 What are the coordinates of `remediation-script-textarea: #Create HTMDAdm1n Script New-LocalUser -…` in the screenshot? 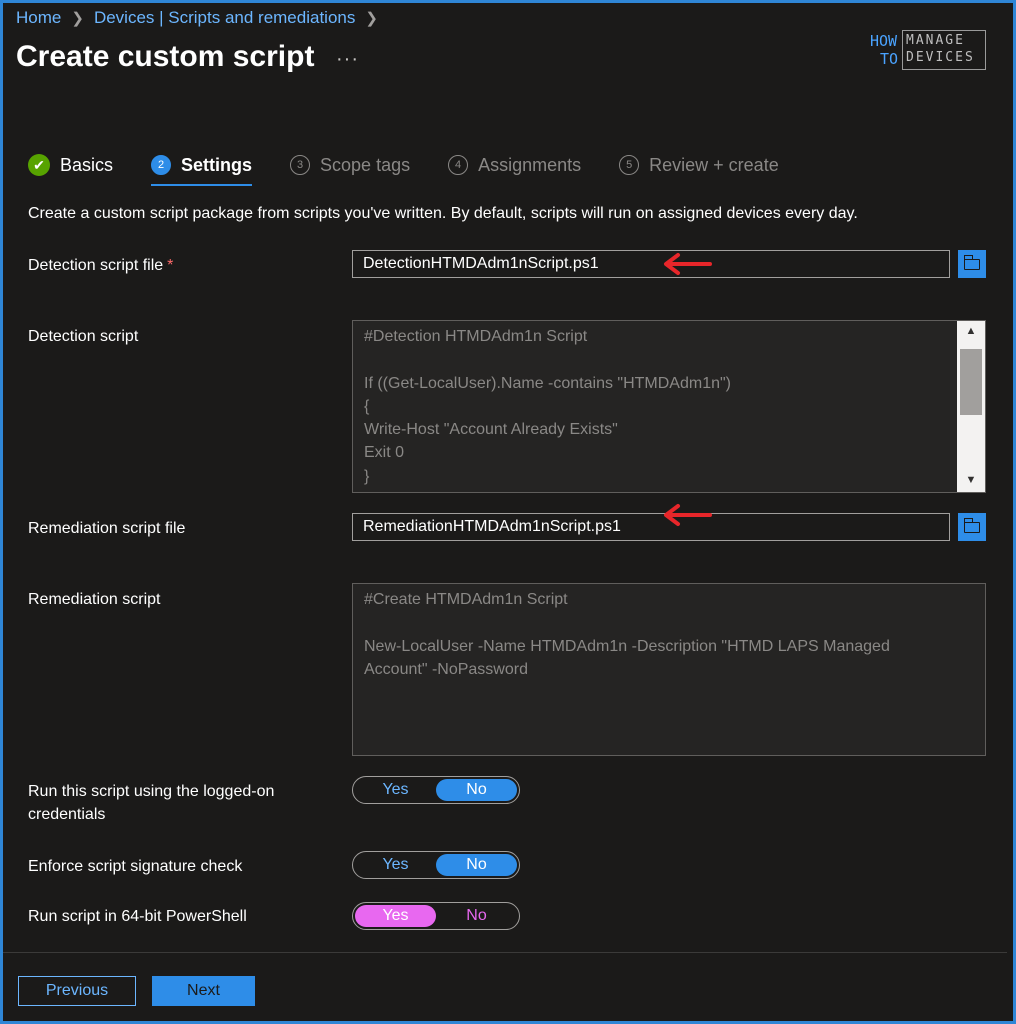 It's located at (669, 669).